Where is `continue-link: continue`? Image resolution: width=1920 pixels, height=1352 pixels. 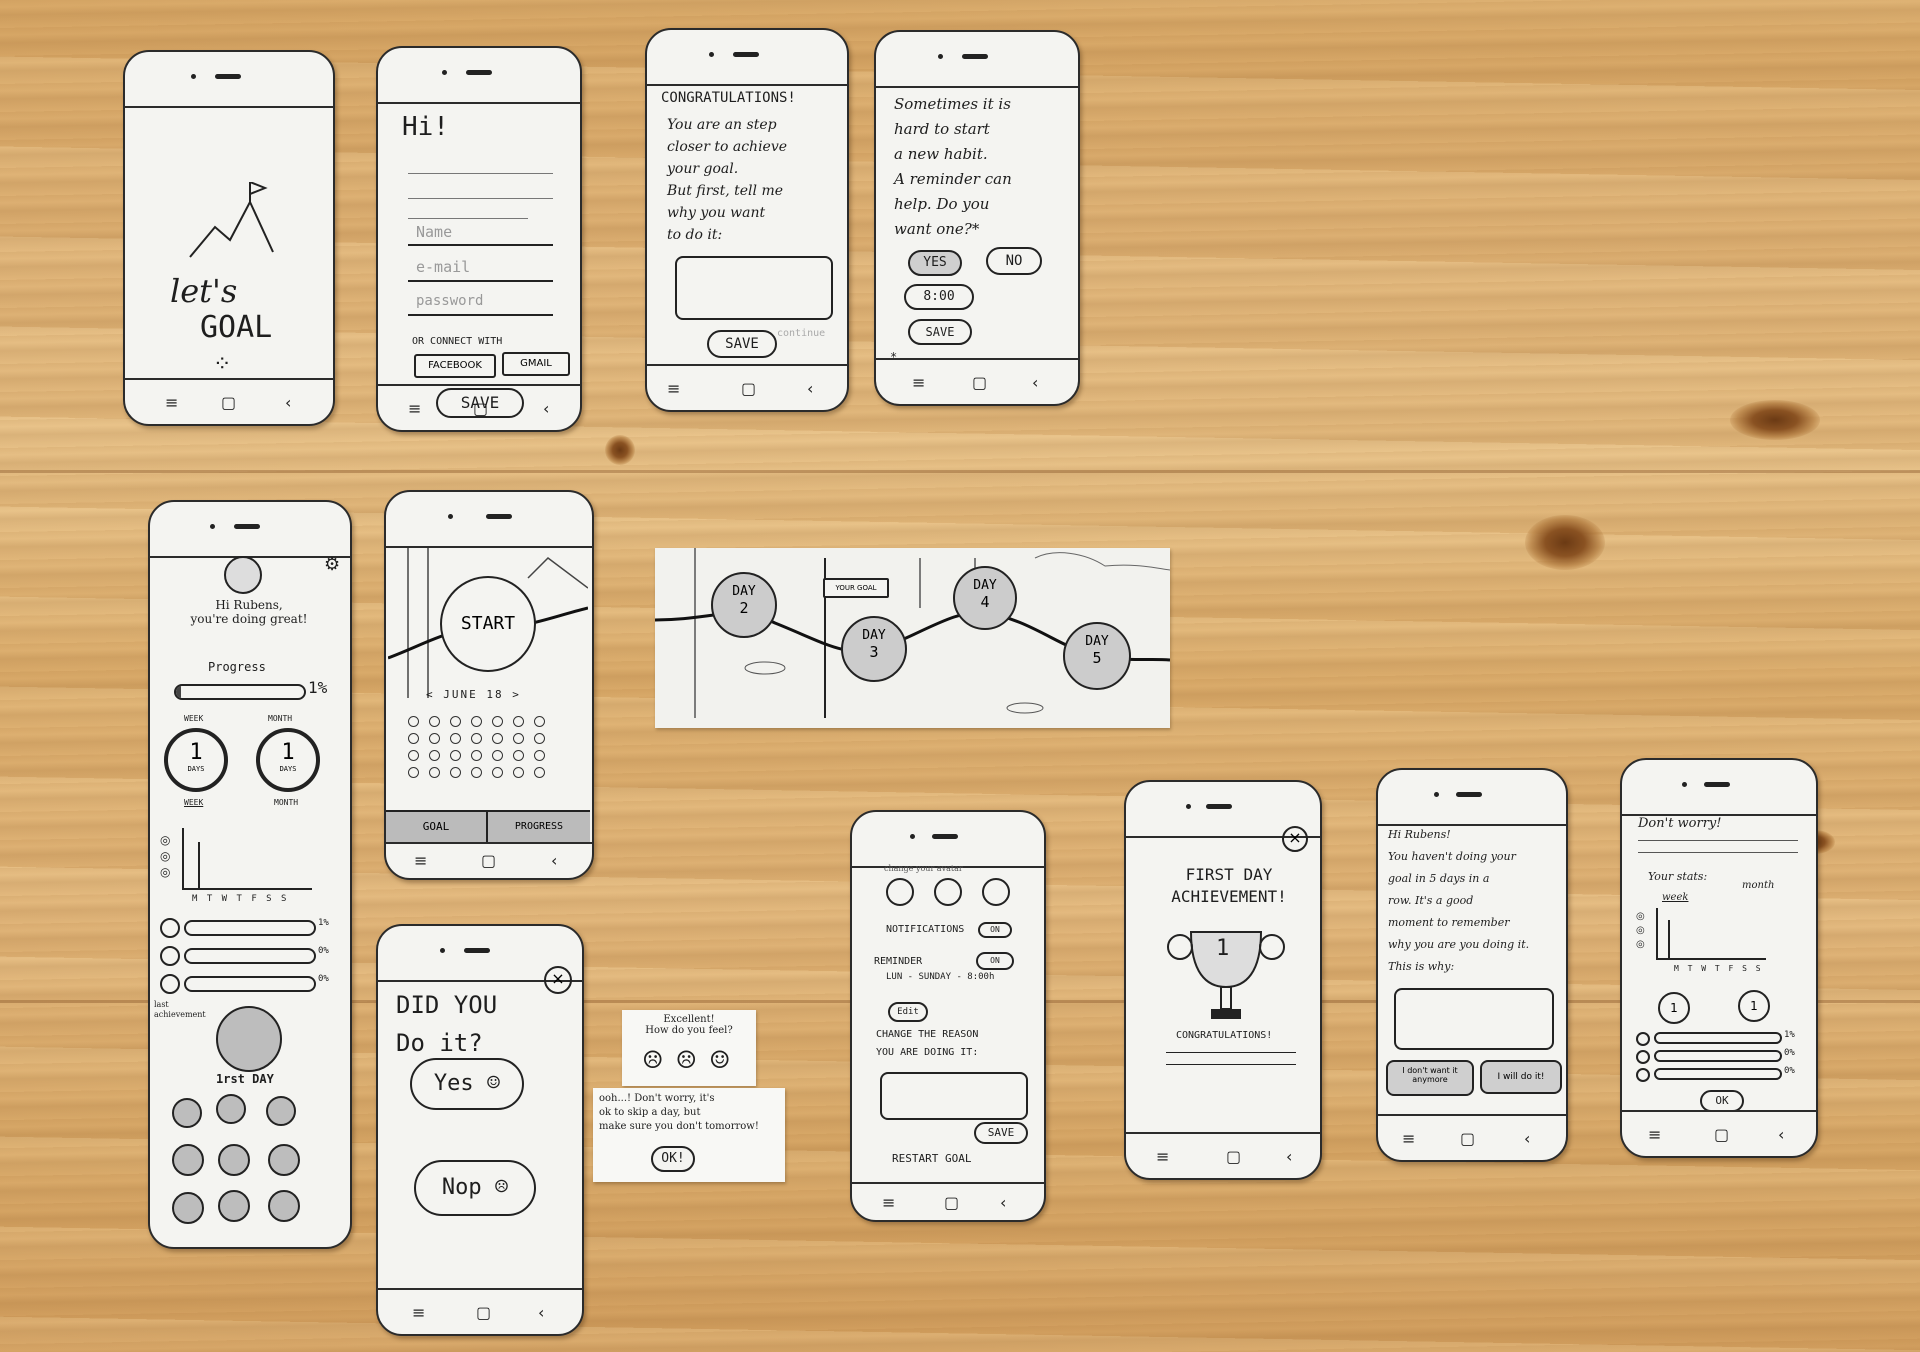 continue-link: continue is located at coordinates (801, 333).